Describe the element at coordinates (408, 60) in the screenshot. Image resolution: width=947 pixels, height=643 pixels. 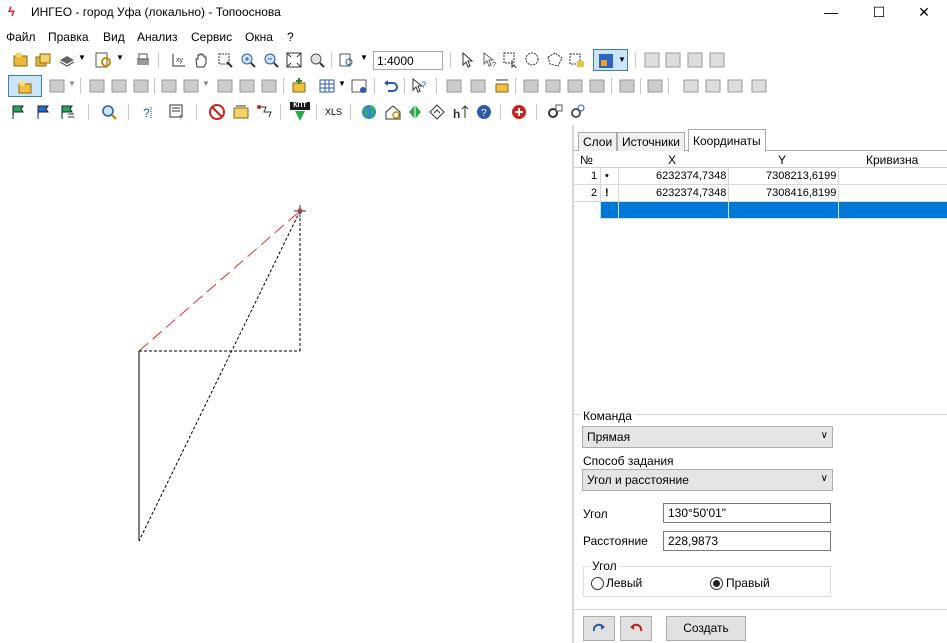
I see `scale-input: 1:4000` at that location.